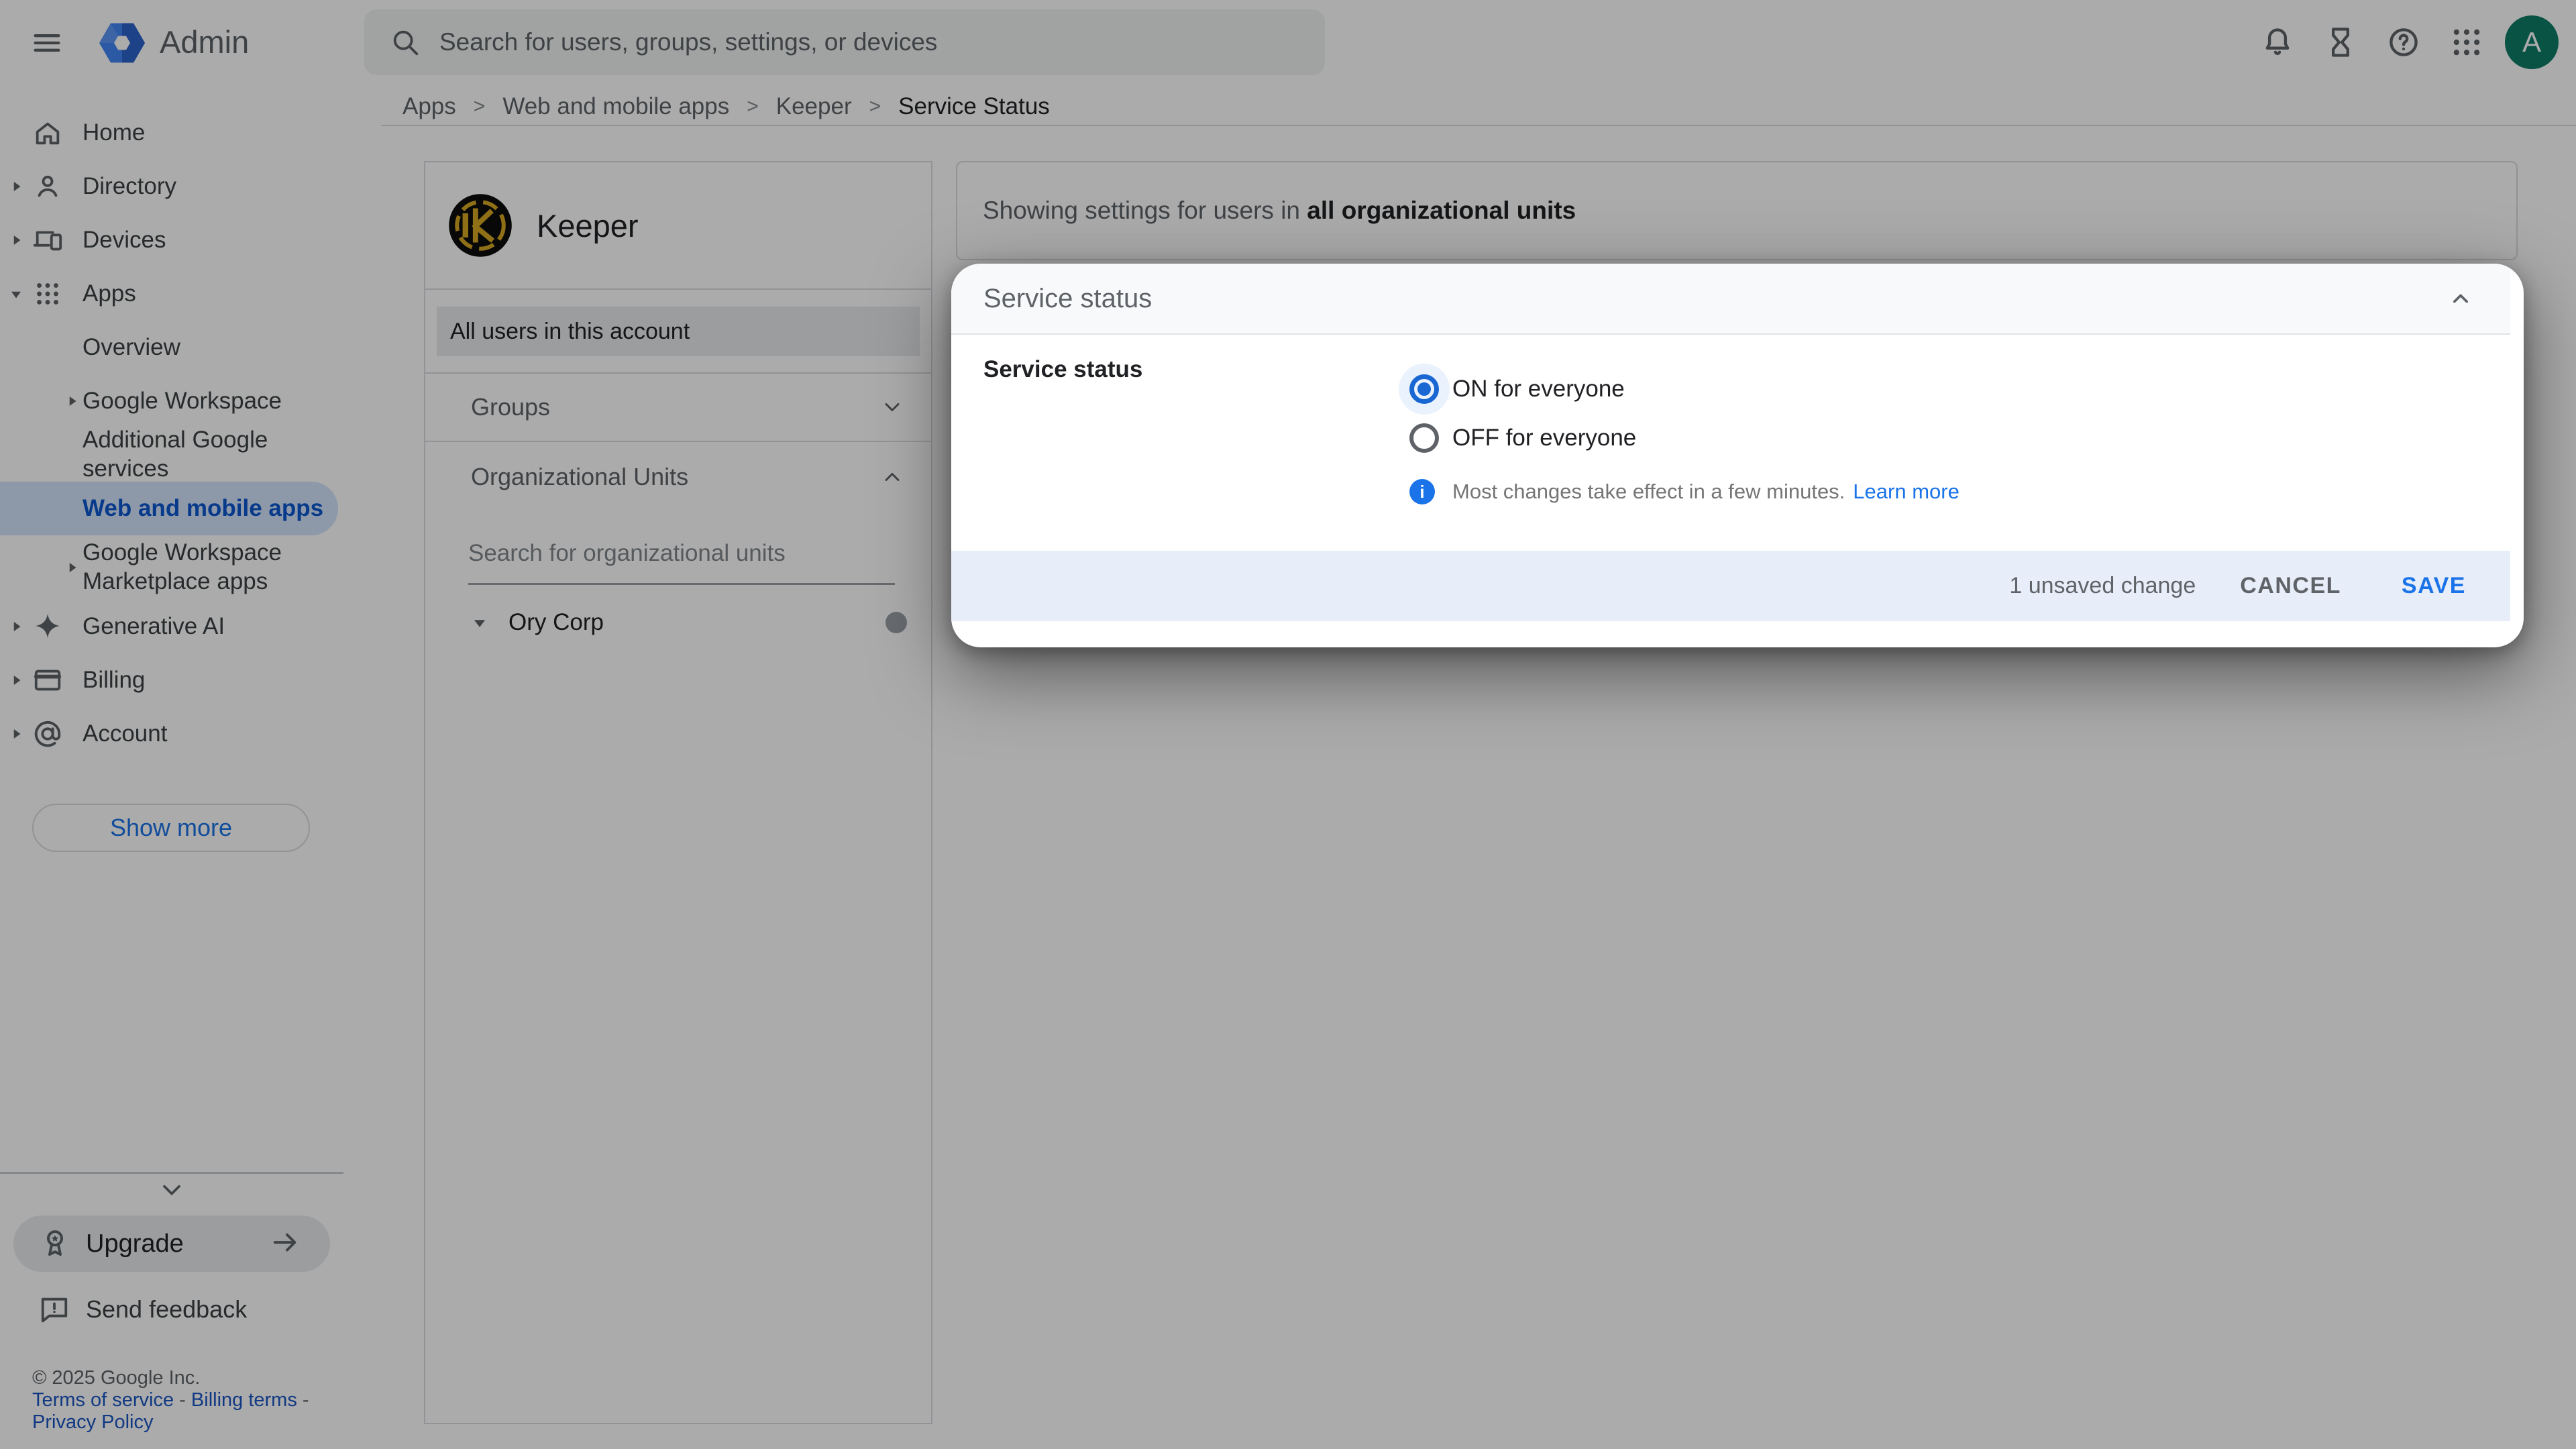  What do you see at coordinates (2290, 586) in the screenshot?
I see `cancel-button: CANCEL` at bounding box center [2290, 586].